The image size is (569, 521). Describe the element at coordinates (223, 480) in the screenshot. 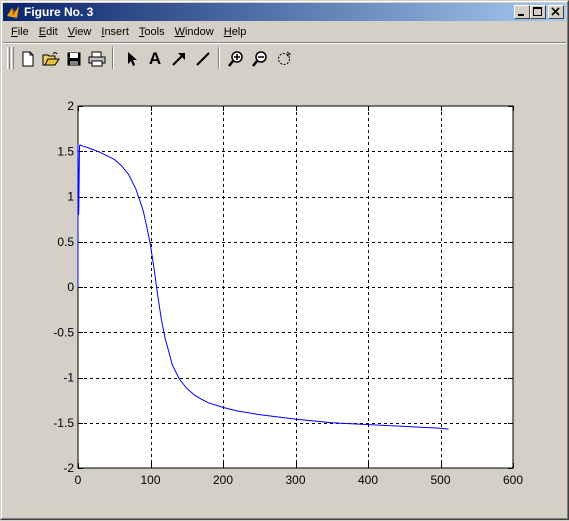

I see `x-tick-label: 200` at that location.